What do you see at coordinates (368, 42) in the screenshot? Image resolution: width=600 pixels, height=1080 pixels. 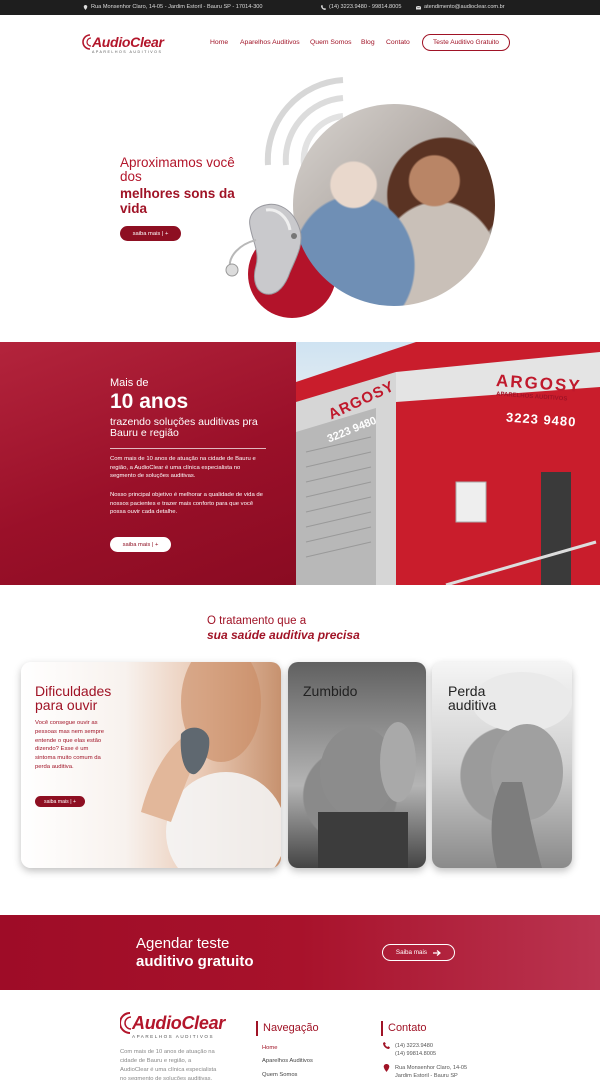 I see `nav-item-blog: Blog` at bounding box center [368, 42].